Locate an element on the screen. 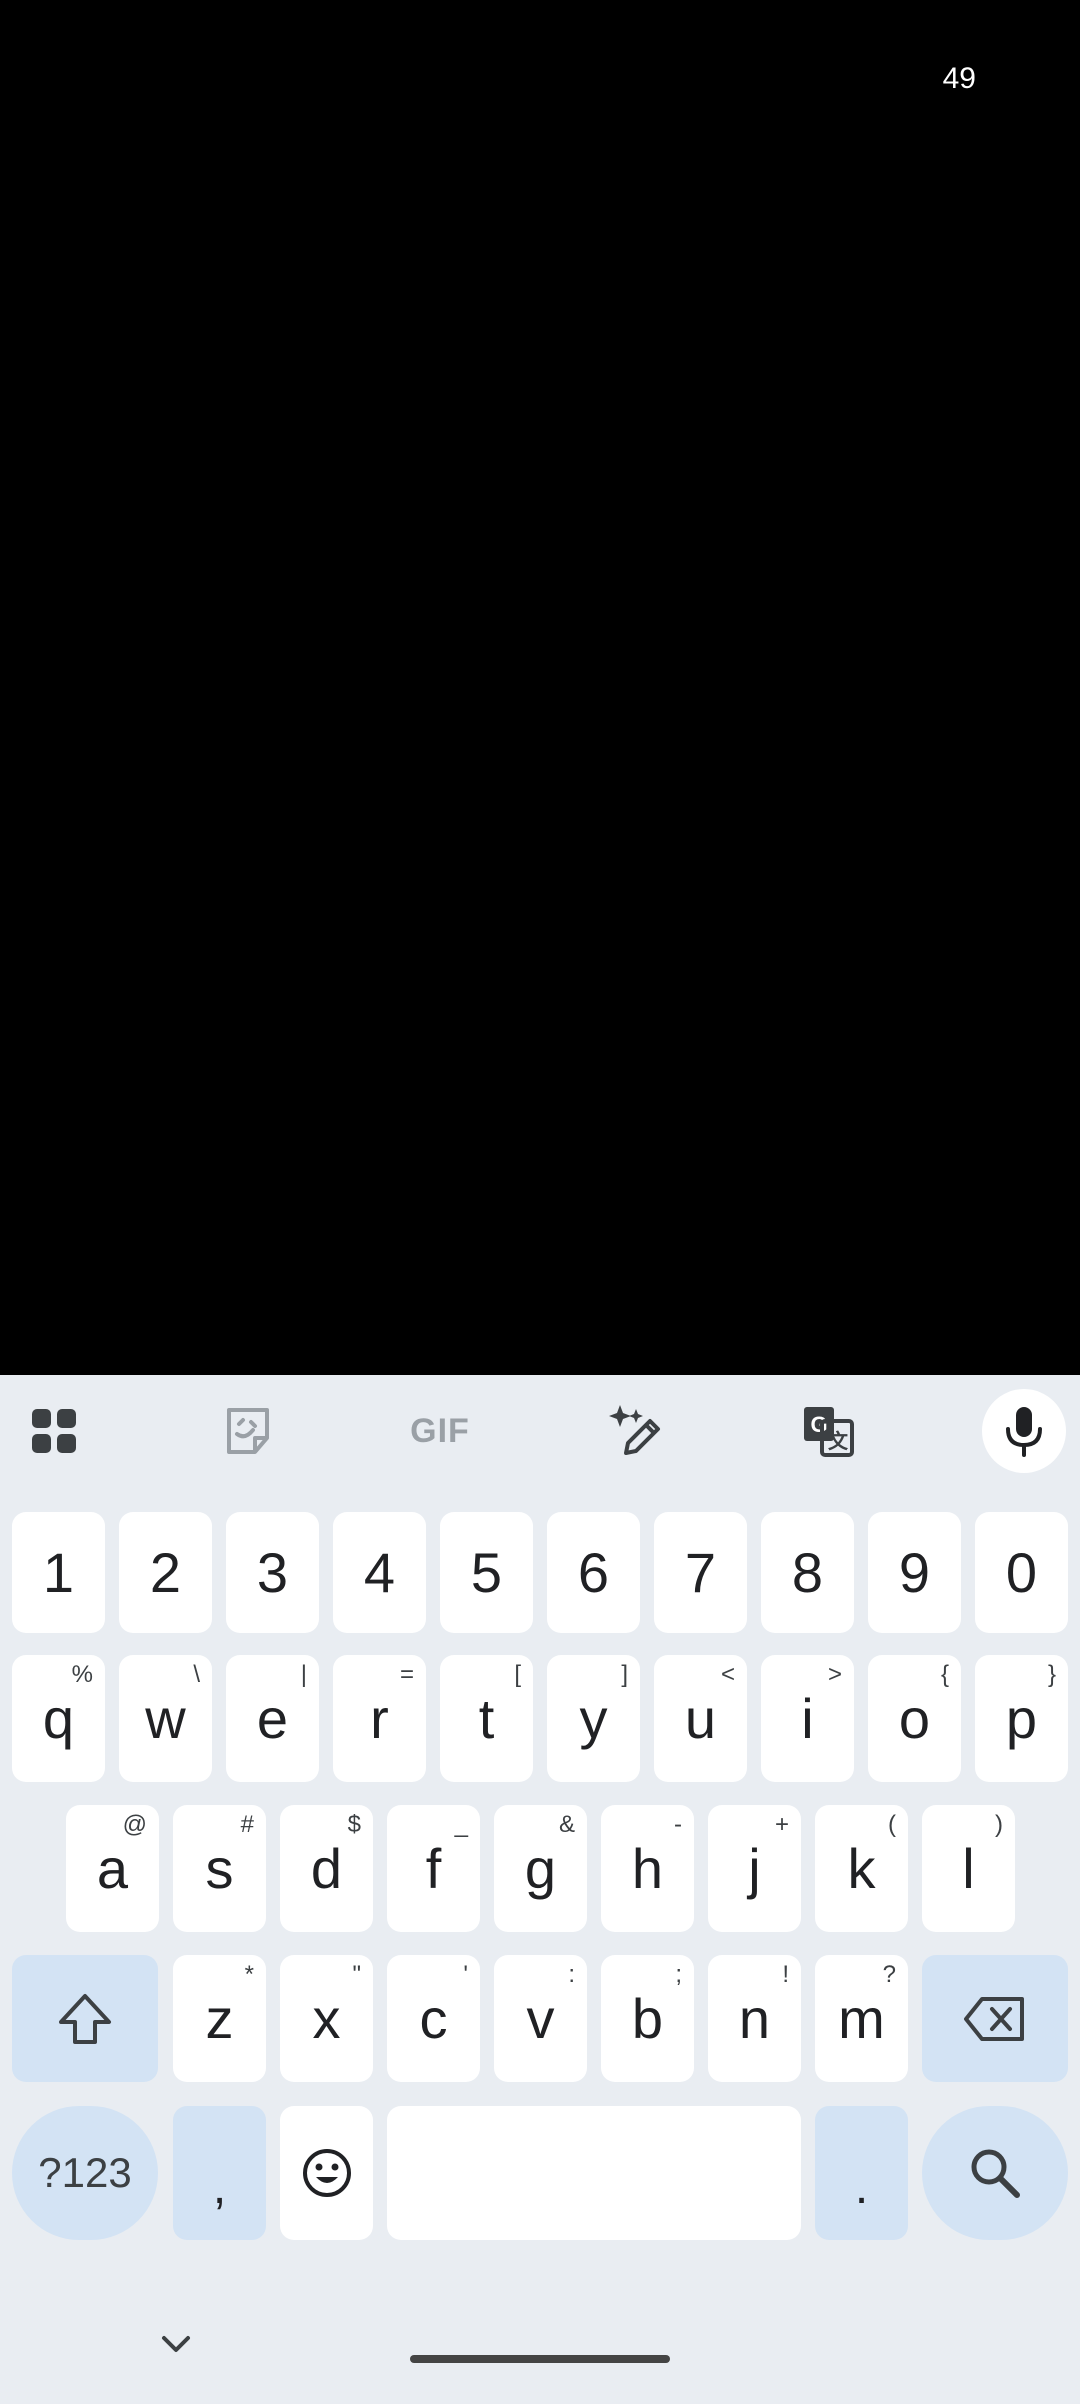  key-label: t is located at coordinates (486, 1718).